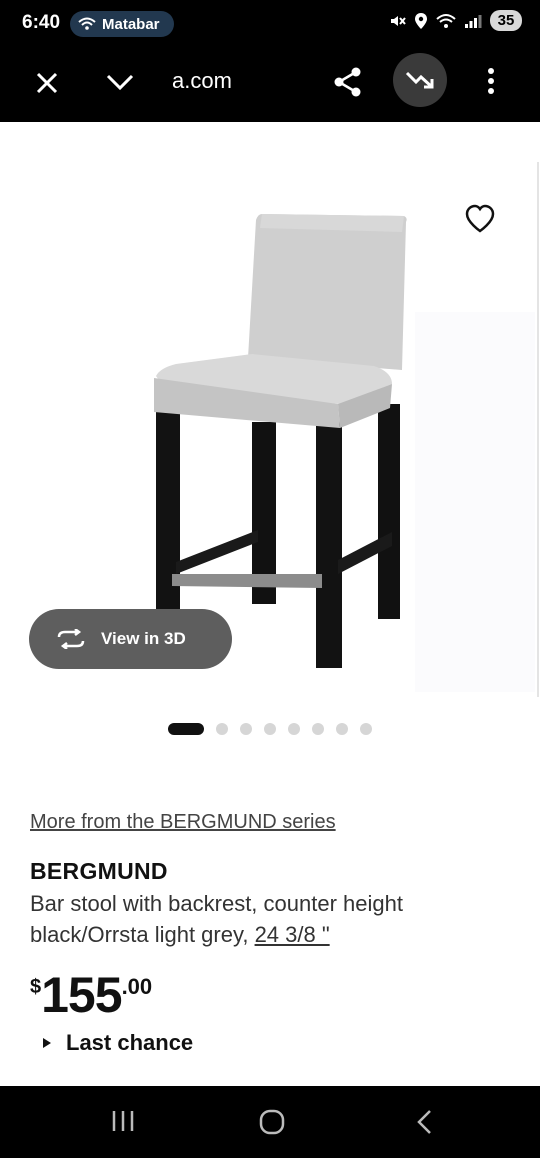 The image size is (540, 1158). Describe the element at coordinates (473, 21) in the screenshot. I see `cell-signal-icon` at that location.